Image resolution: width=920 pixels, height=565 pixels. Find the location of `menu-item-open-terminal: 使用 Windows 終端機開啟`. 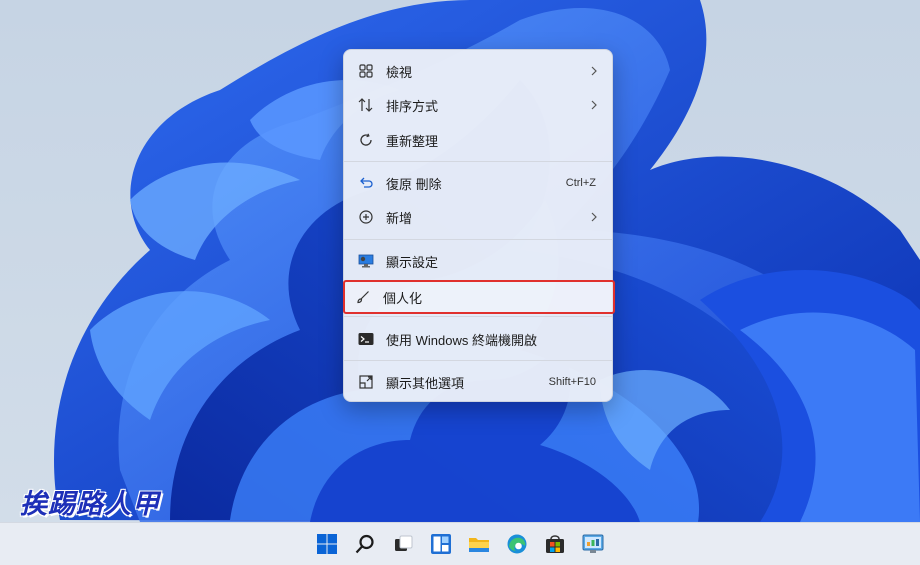

menu-item-open-terminal: 使用 Windows 終端機開啟 is located at coordinates (478, 339).